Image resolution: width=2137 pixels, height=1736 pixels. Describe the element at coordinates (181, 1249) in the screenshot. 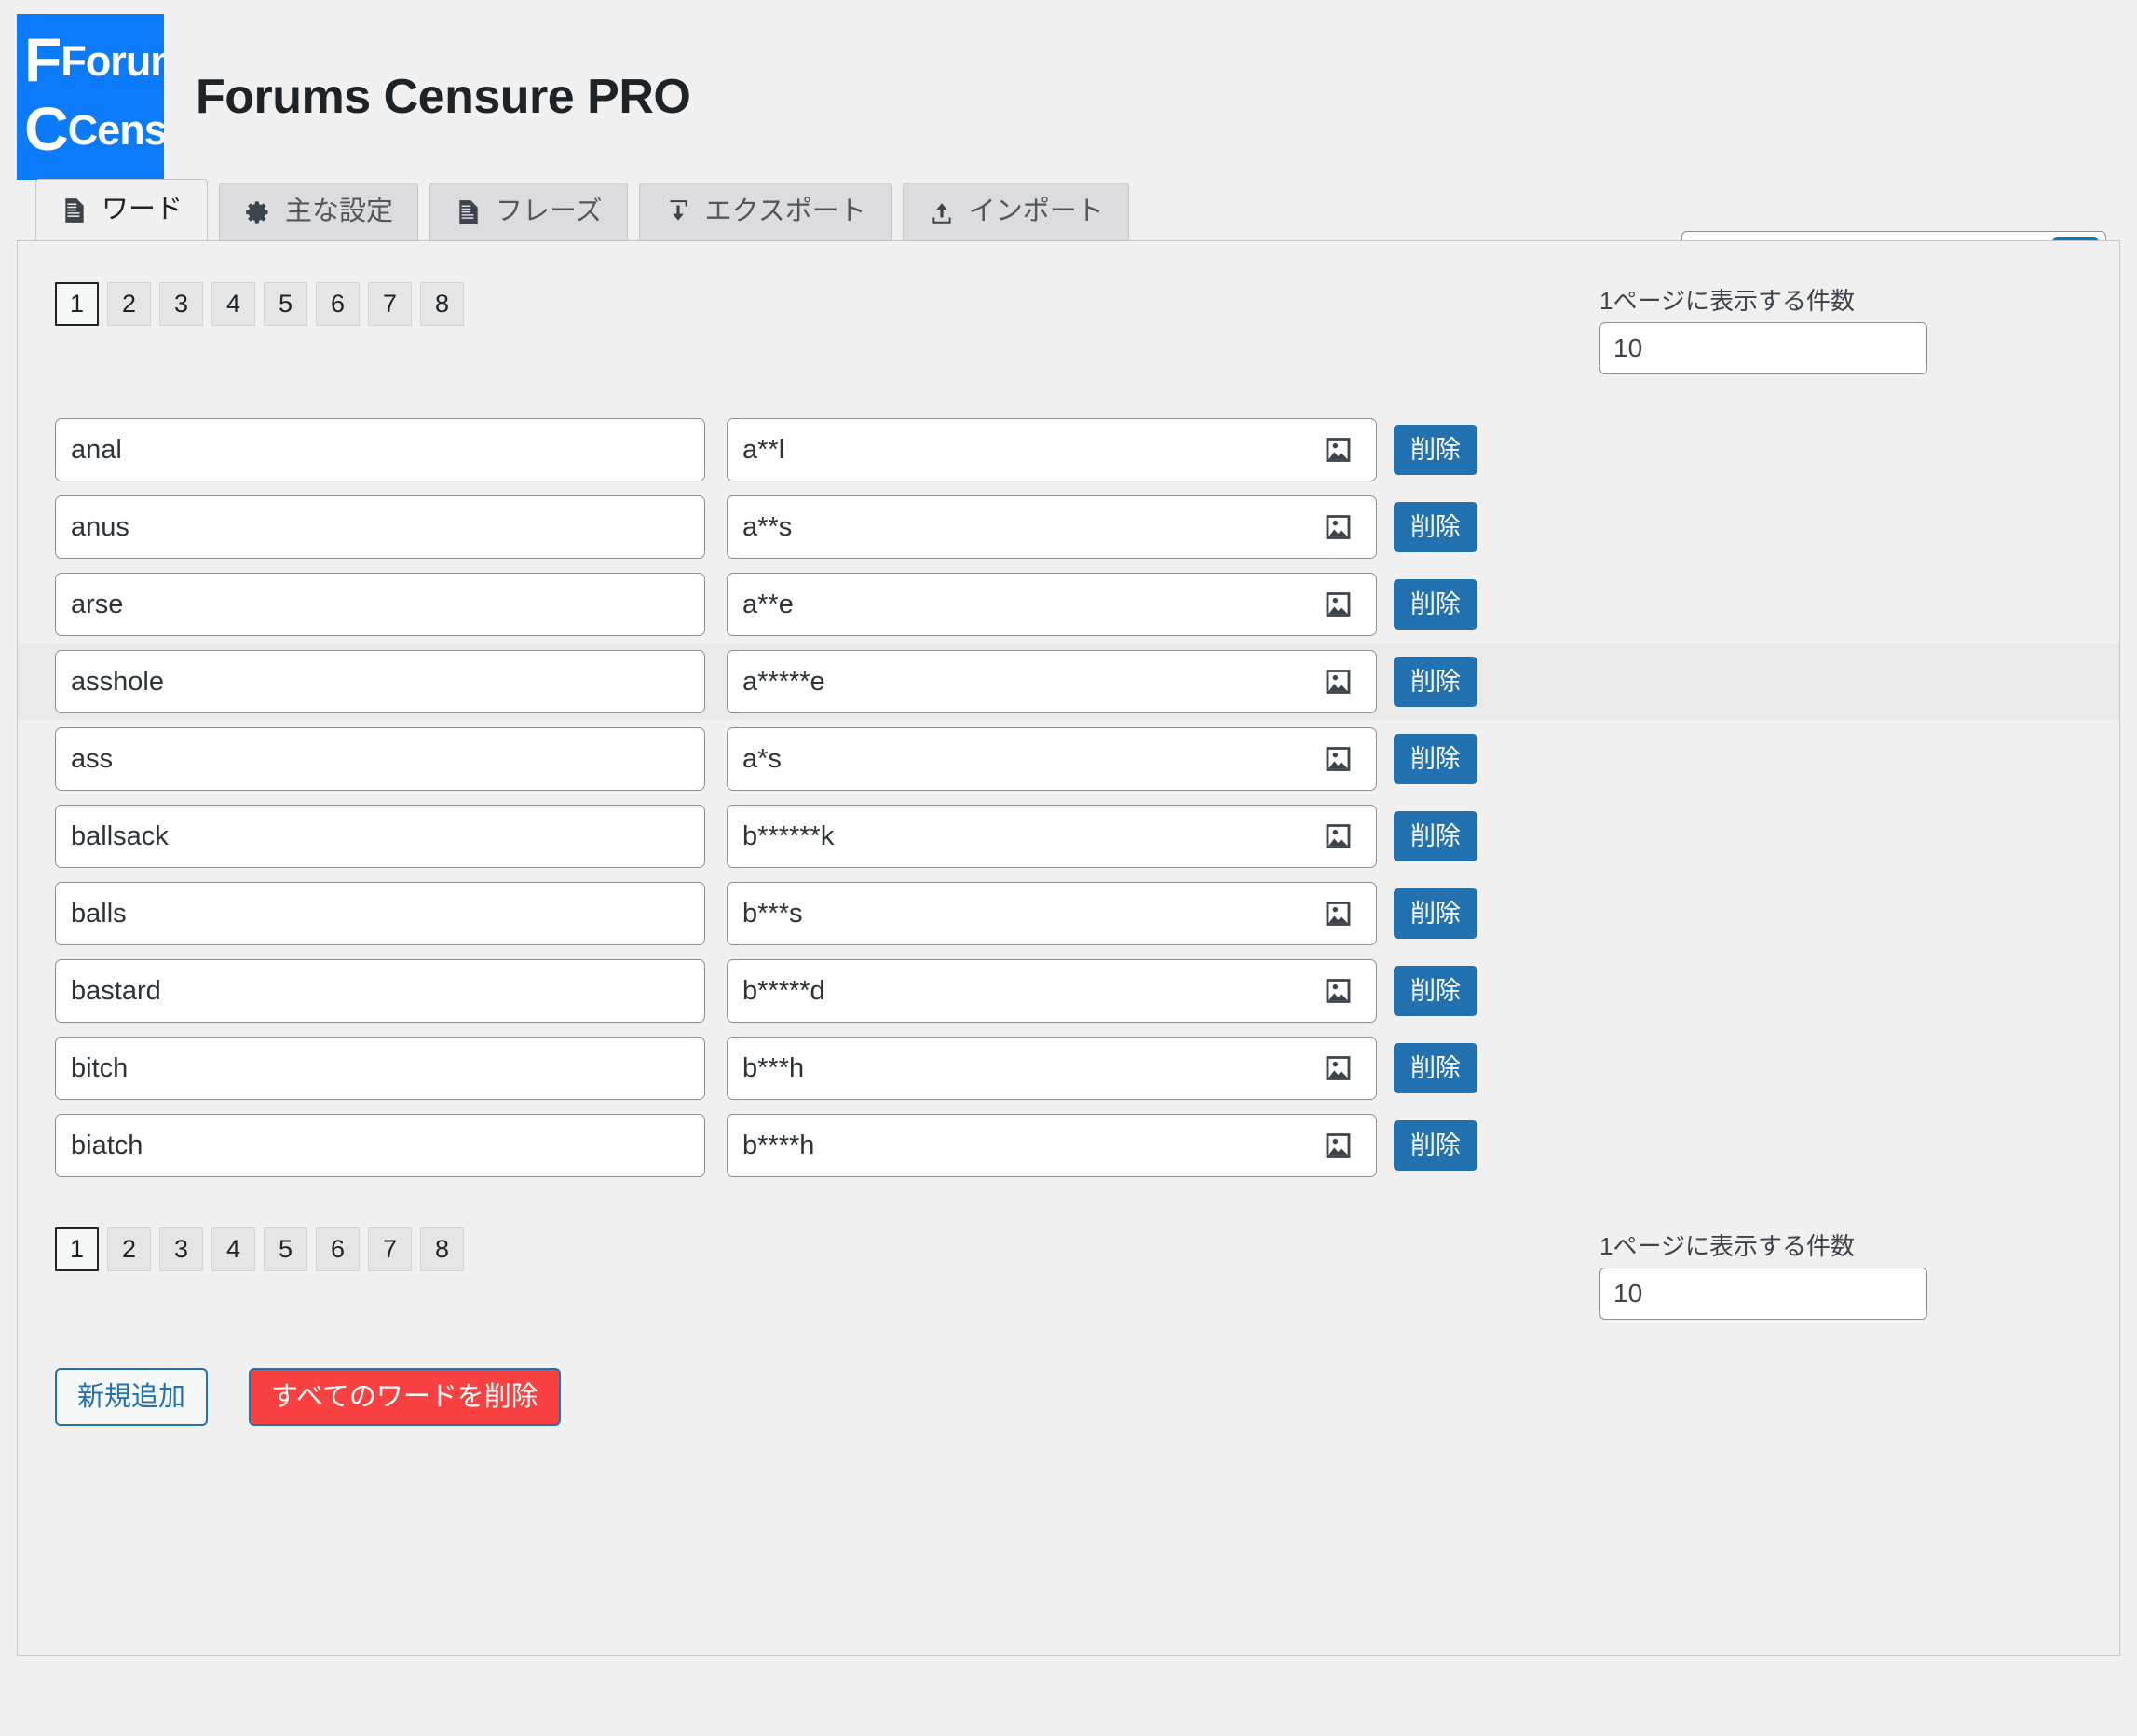

I see `page-button-bottom-3: 3` at that location.